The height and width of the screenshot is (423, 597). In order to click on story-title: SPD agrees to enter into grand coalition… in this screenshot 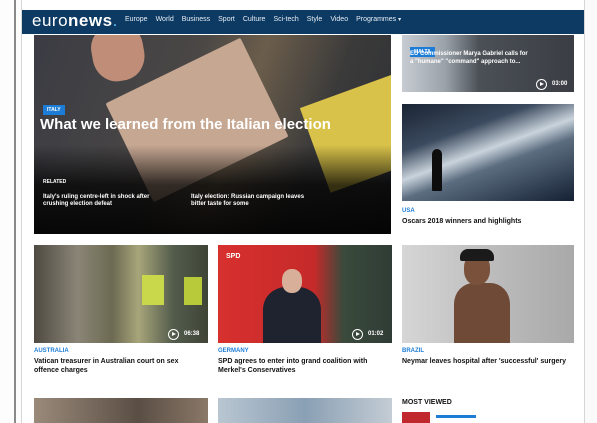, I will do `click(305, 366)`.